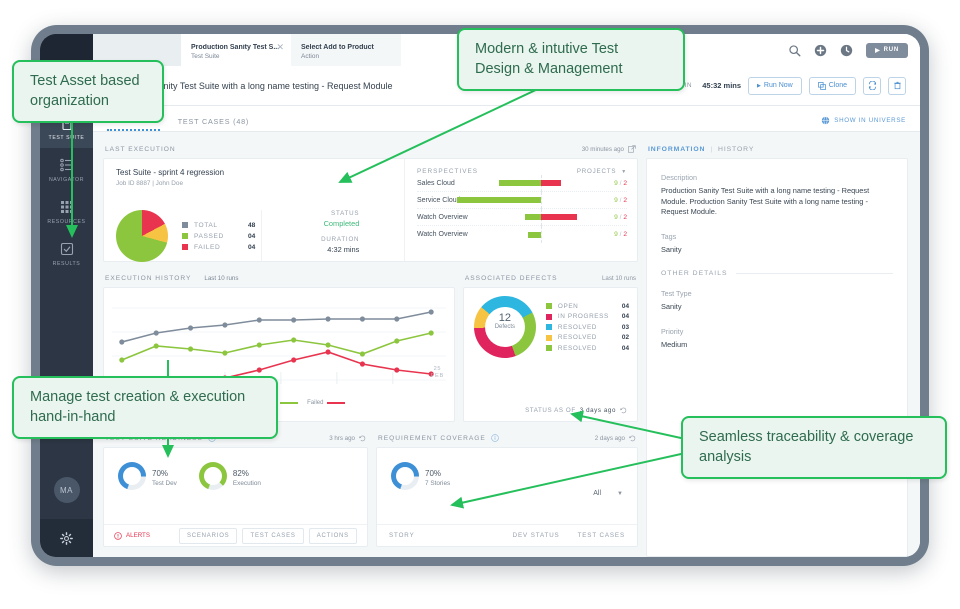  Describe the element at coordinates (66, 138) in the screenshot. I see `sidebar-label-test-suite: TEST SUITE` at that location.